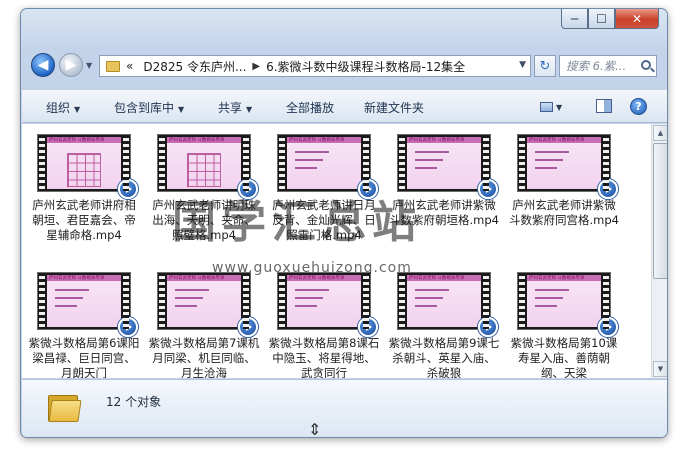 The height and width of the screenshot is (458, 688). Describe the element at coordinates (344, 408) in the screenshot. I see `details-pane: 12 个对象` at that location.